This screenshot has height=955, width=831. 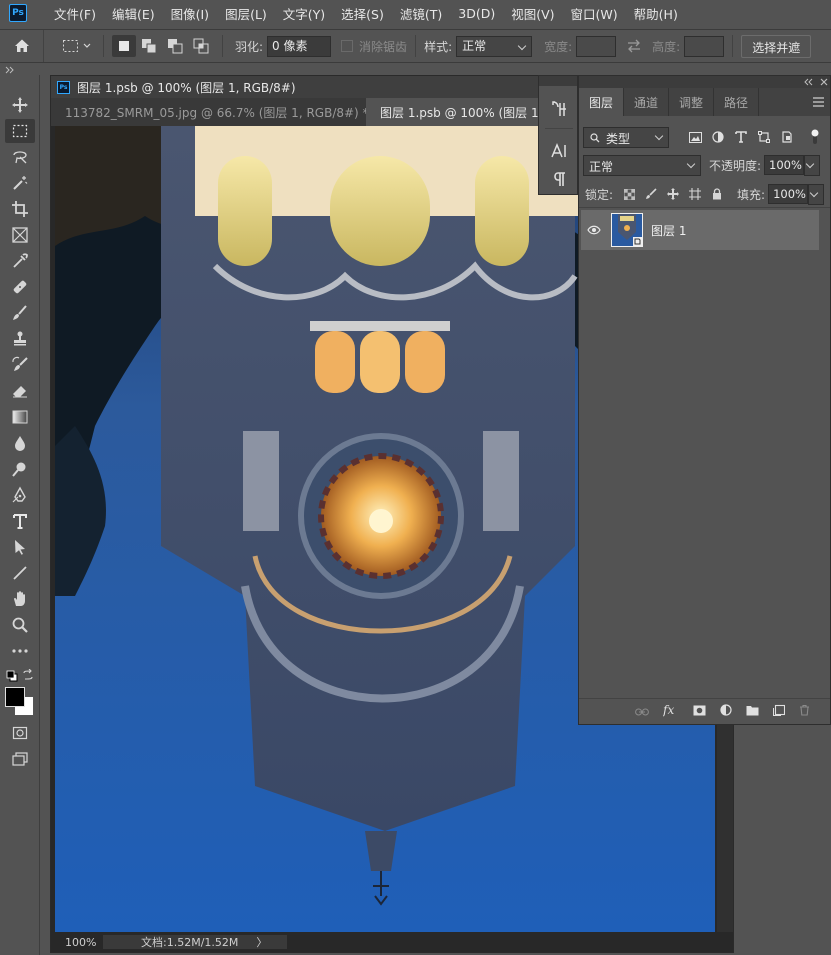 I want to click on lasso-tool, so click(x=20, y=157).